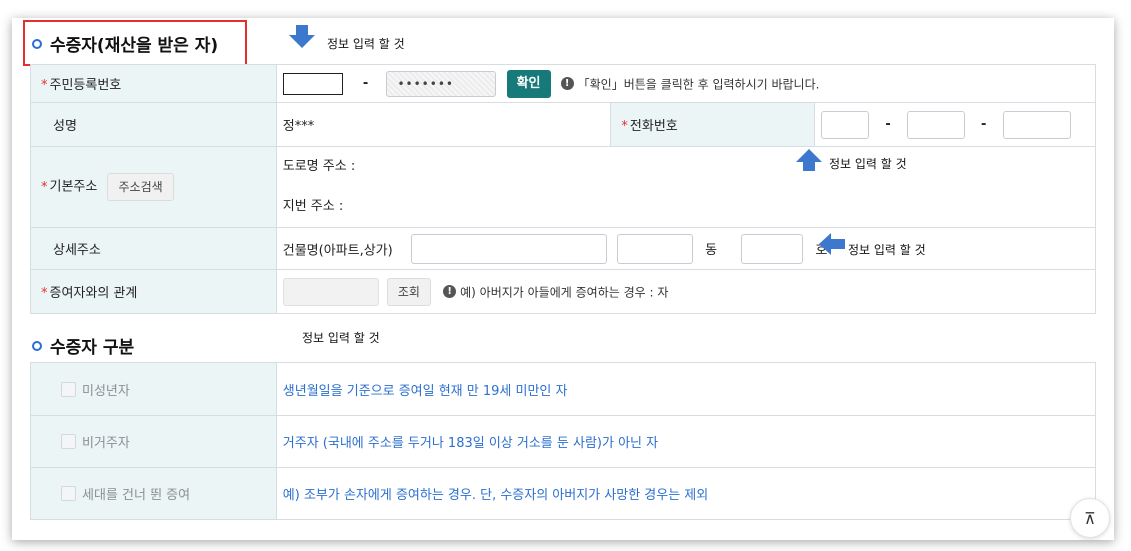 This screenshot has width=1131, height=551. I want to click on detail-label-cell: 상세주소, so click(153, 248).